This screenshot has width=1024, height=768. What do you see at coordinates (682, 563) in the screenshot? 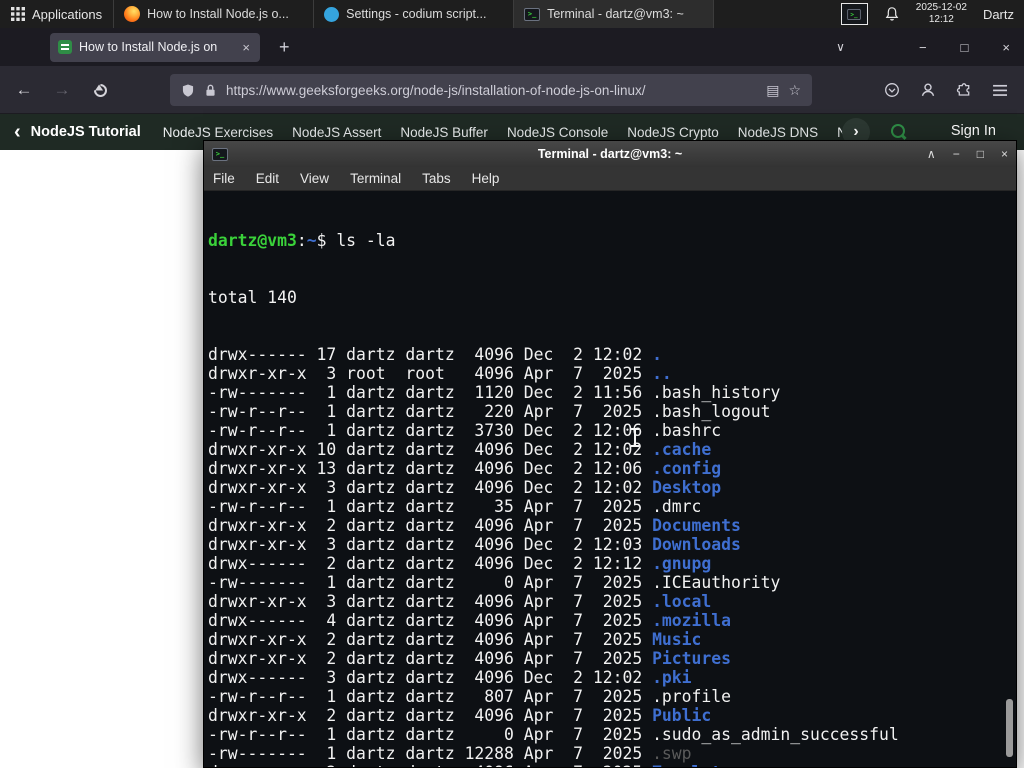
I see `file-name: .gnupg` at bounding box center [682, 563].